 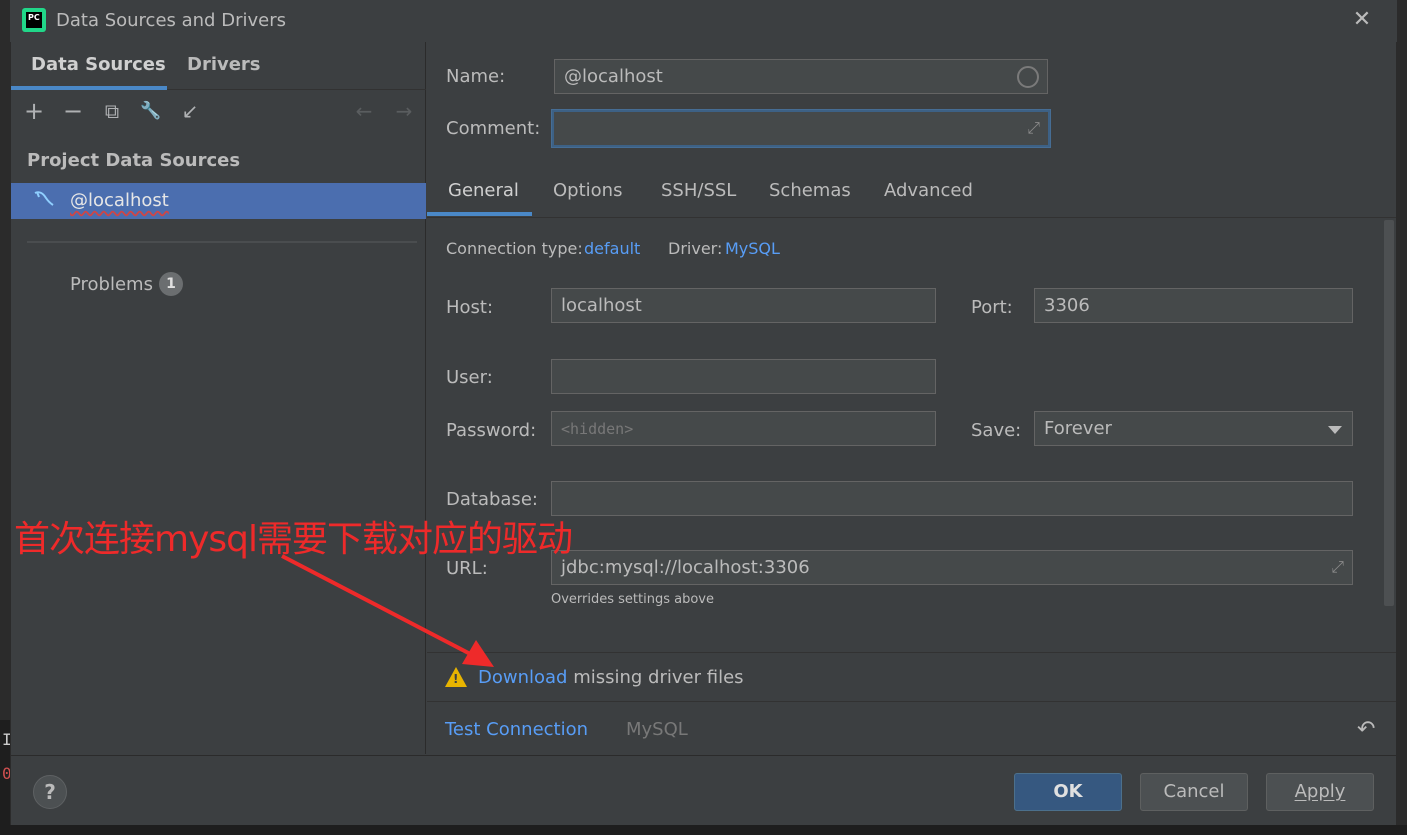 I want to click on port-input: 3306, so click(x=1193, y=305).